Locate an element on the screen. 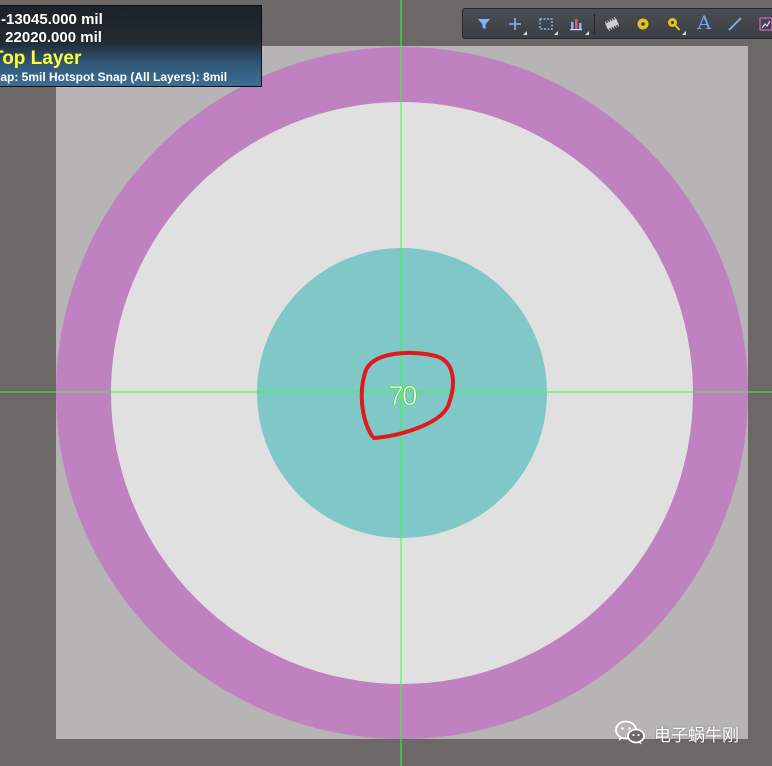 Image resolution: width=772 pixels, height=766 pixels. active-bar-toolbar: A is located at coordinates (617, 23).